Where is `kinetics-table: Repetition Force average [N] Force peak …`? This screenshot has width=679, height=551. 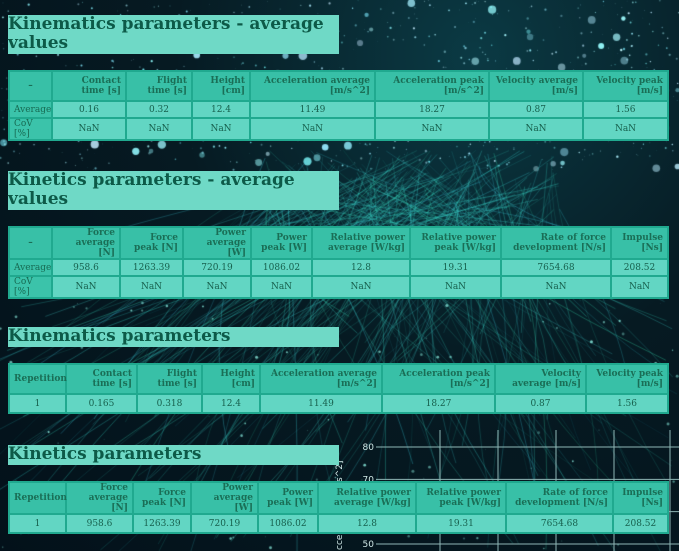 kinetics-table: Repetition Force average [N] Force peak … is located at coordinates (338, 507).